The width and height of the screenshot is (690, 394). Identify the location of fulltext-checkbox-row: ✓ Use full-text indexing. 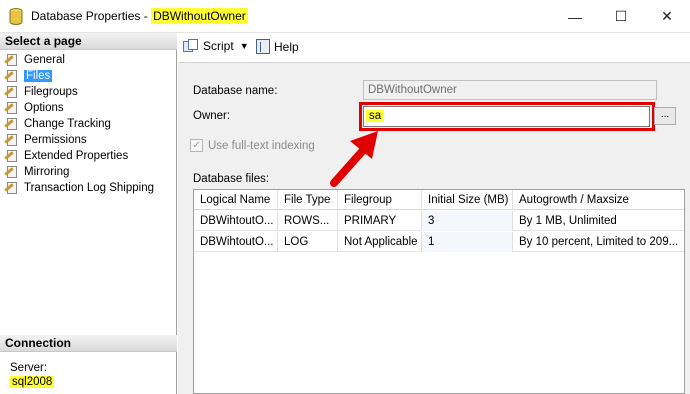
(252, 145).